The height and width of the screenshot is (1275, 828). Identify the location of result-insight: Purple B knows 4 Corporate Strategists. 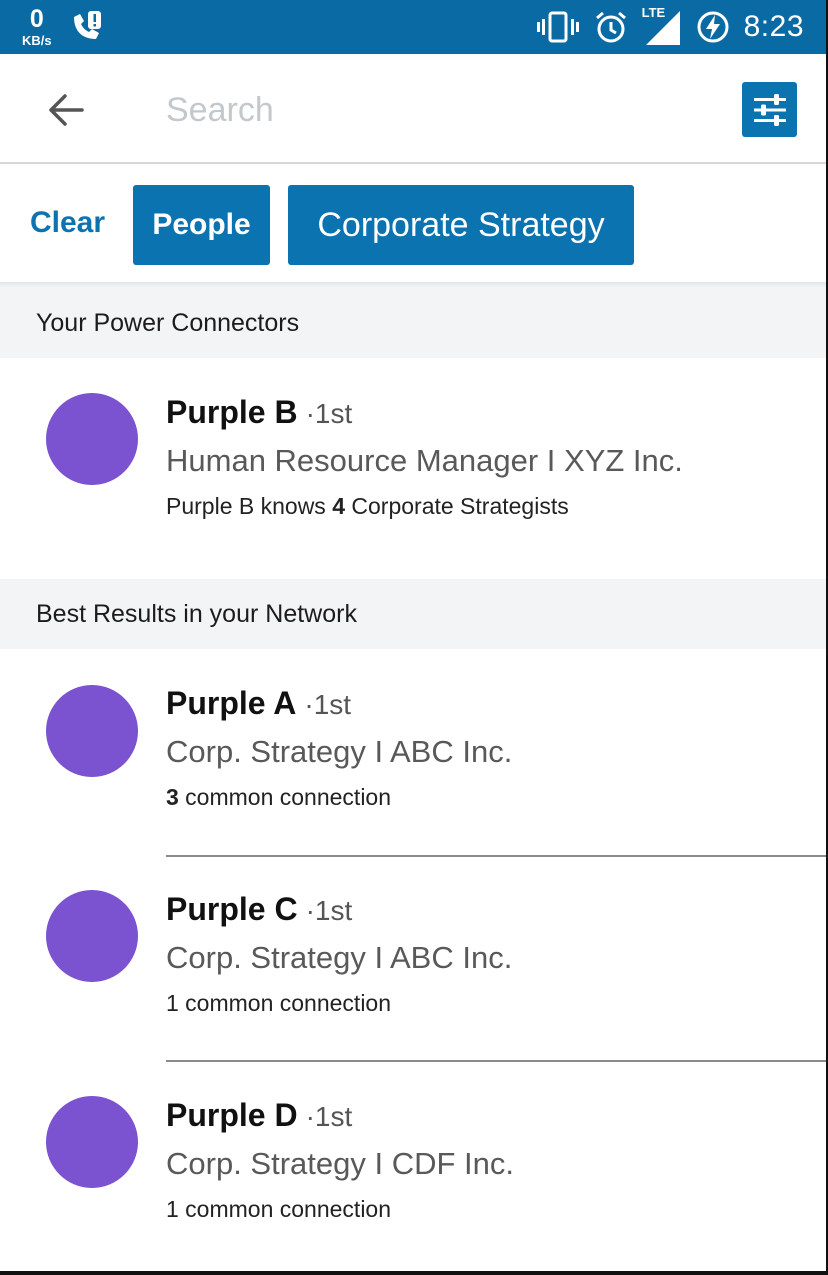
(367, 506).